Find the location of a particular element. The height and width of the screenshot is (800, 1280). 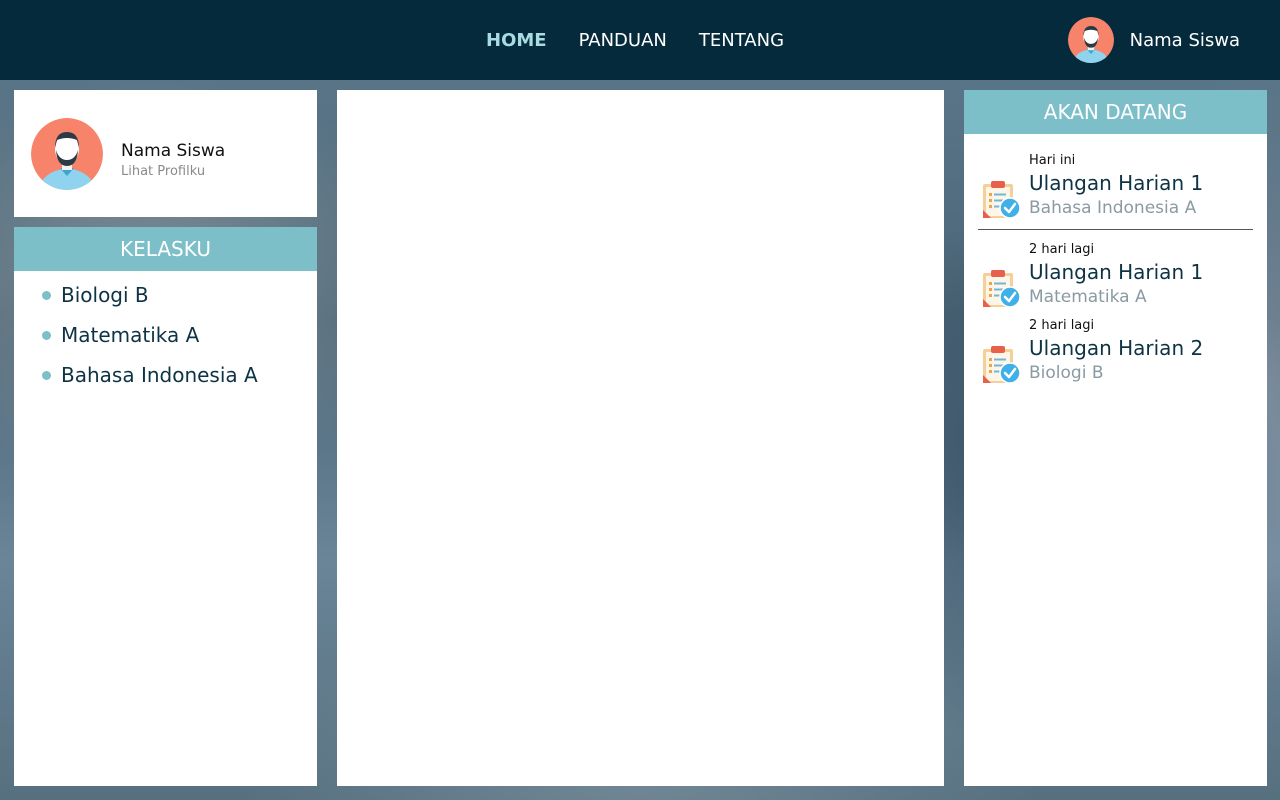

nav-user-name: Nama Siswa is located at coordinates (1184, 40).